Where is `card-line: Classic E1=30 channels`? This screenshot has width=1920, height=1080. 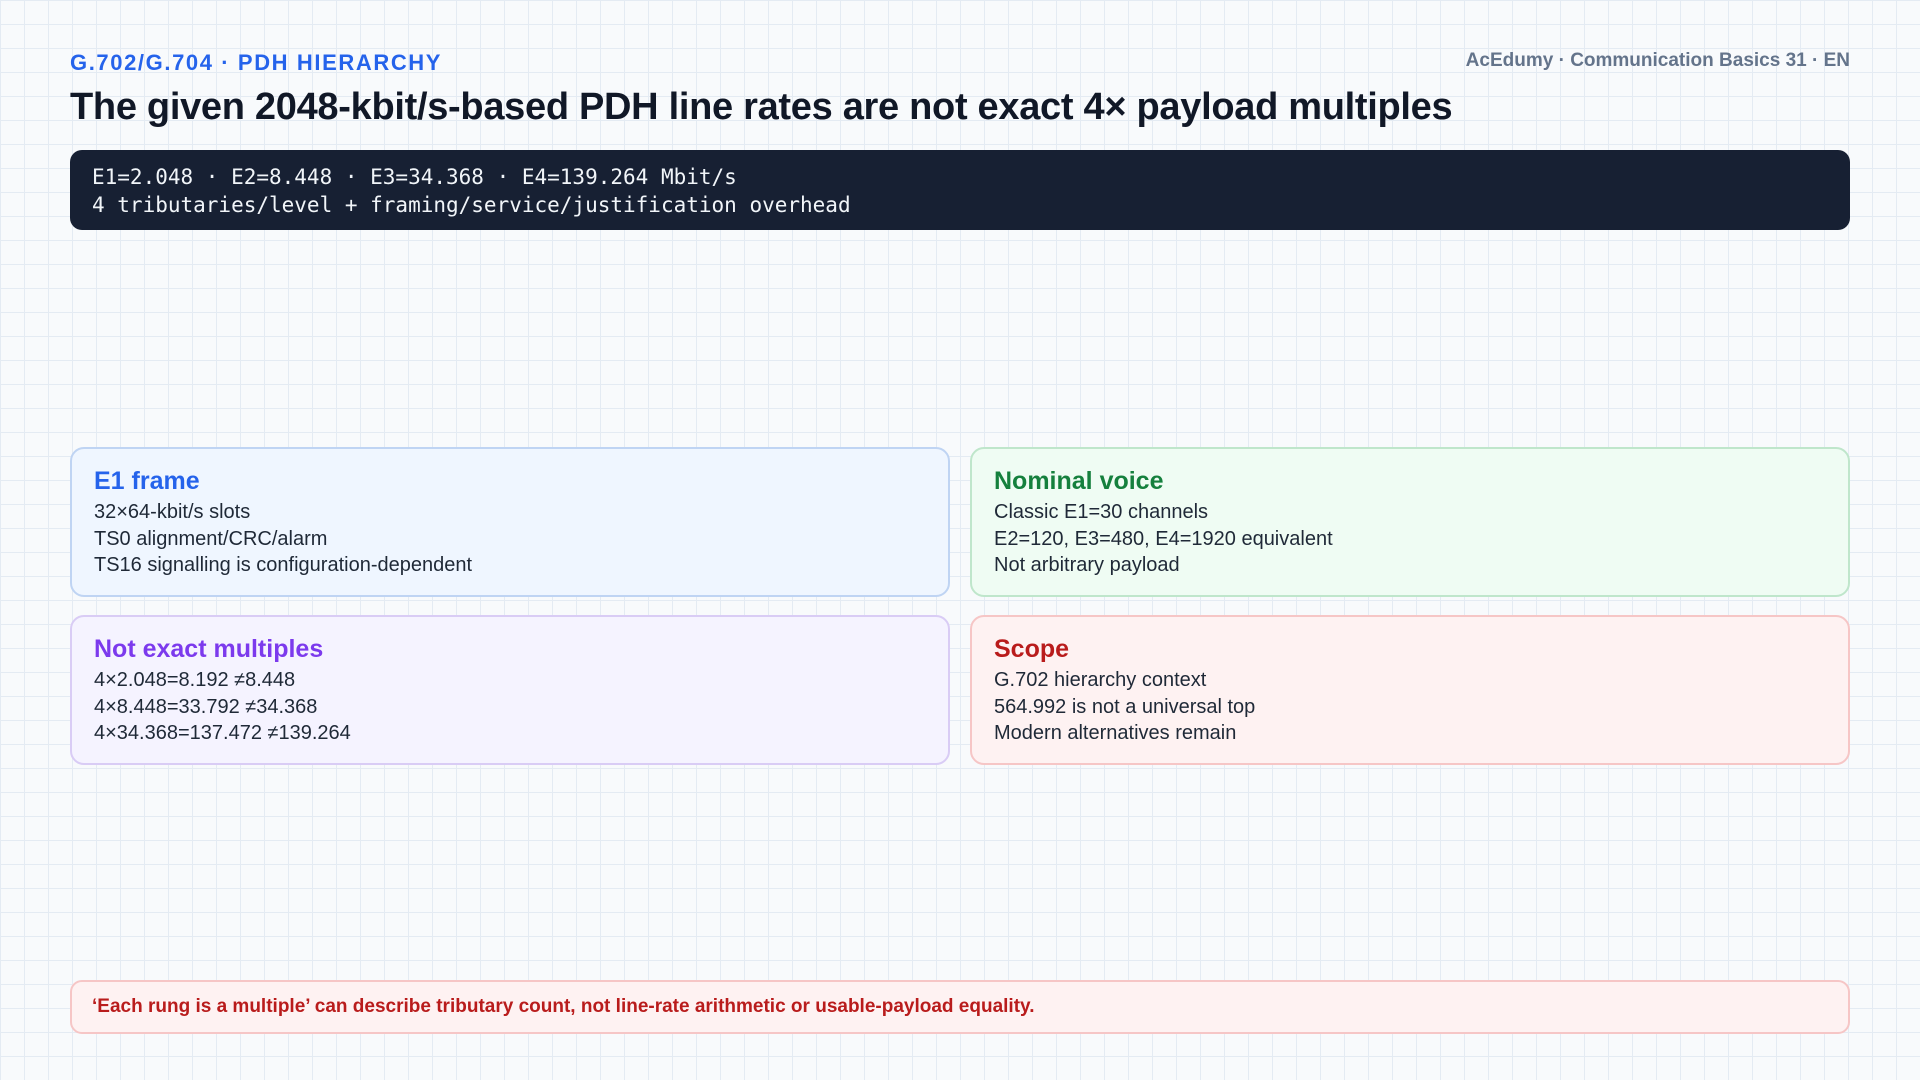 card-line: Classic E1=30 channels is located at coordinates (1101, 512).